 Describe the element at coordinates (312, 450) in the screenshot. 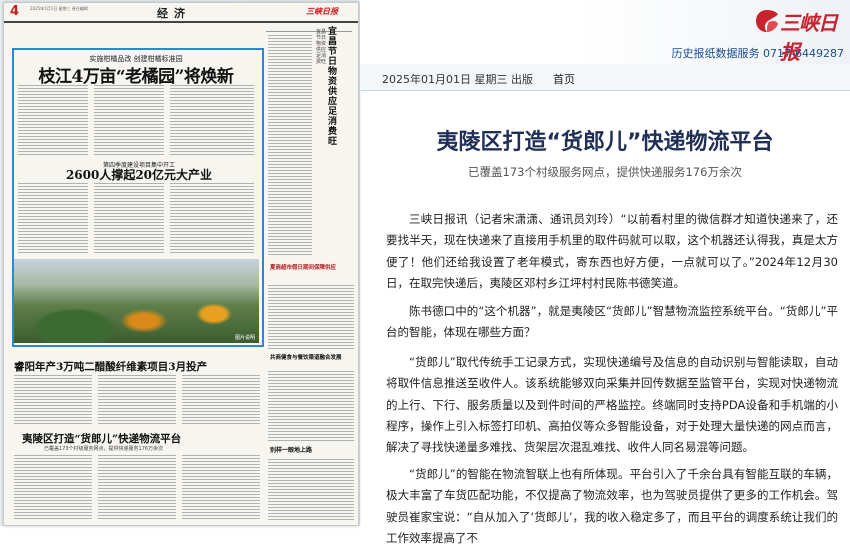

I see `story-h-headline: 别样一眼地上路` at that location.